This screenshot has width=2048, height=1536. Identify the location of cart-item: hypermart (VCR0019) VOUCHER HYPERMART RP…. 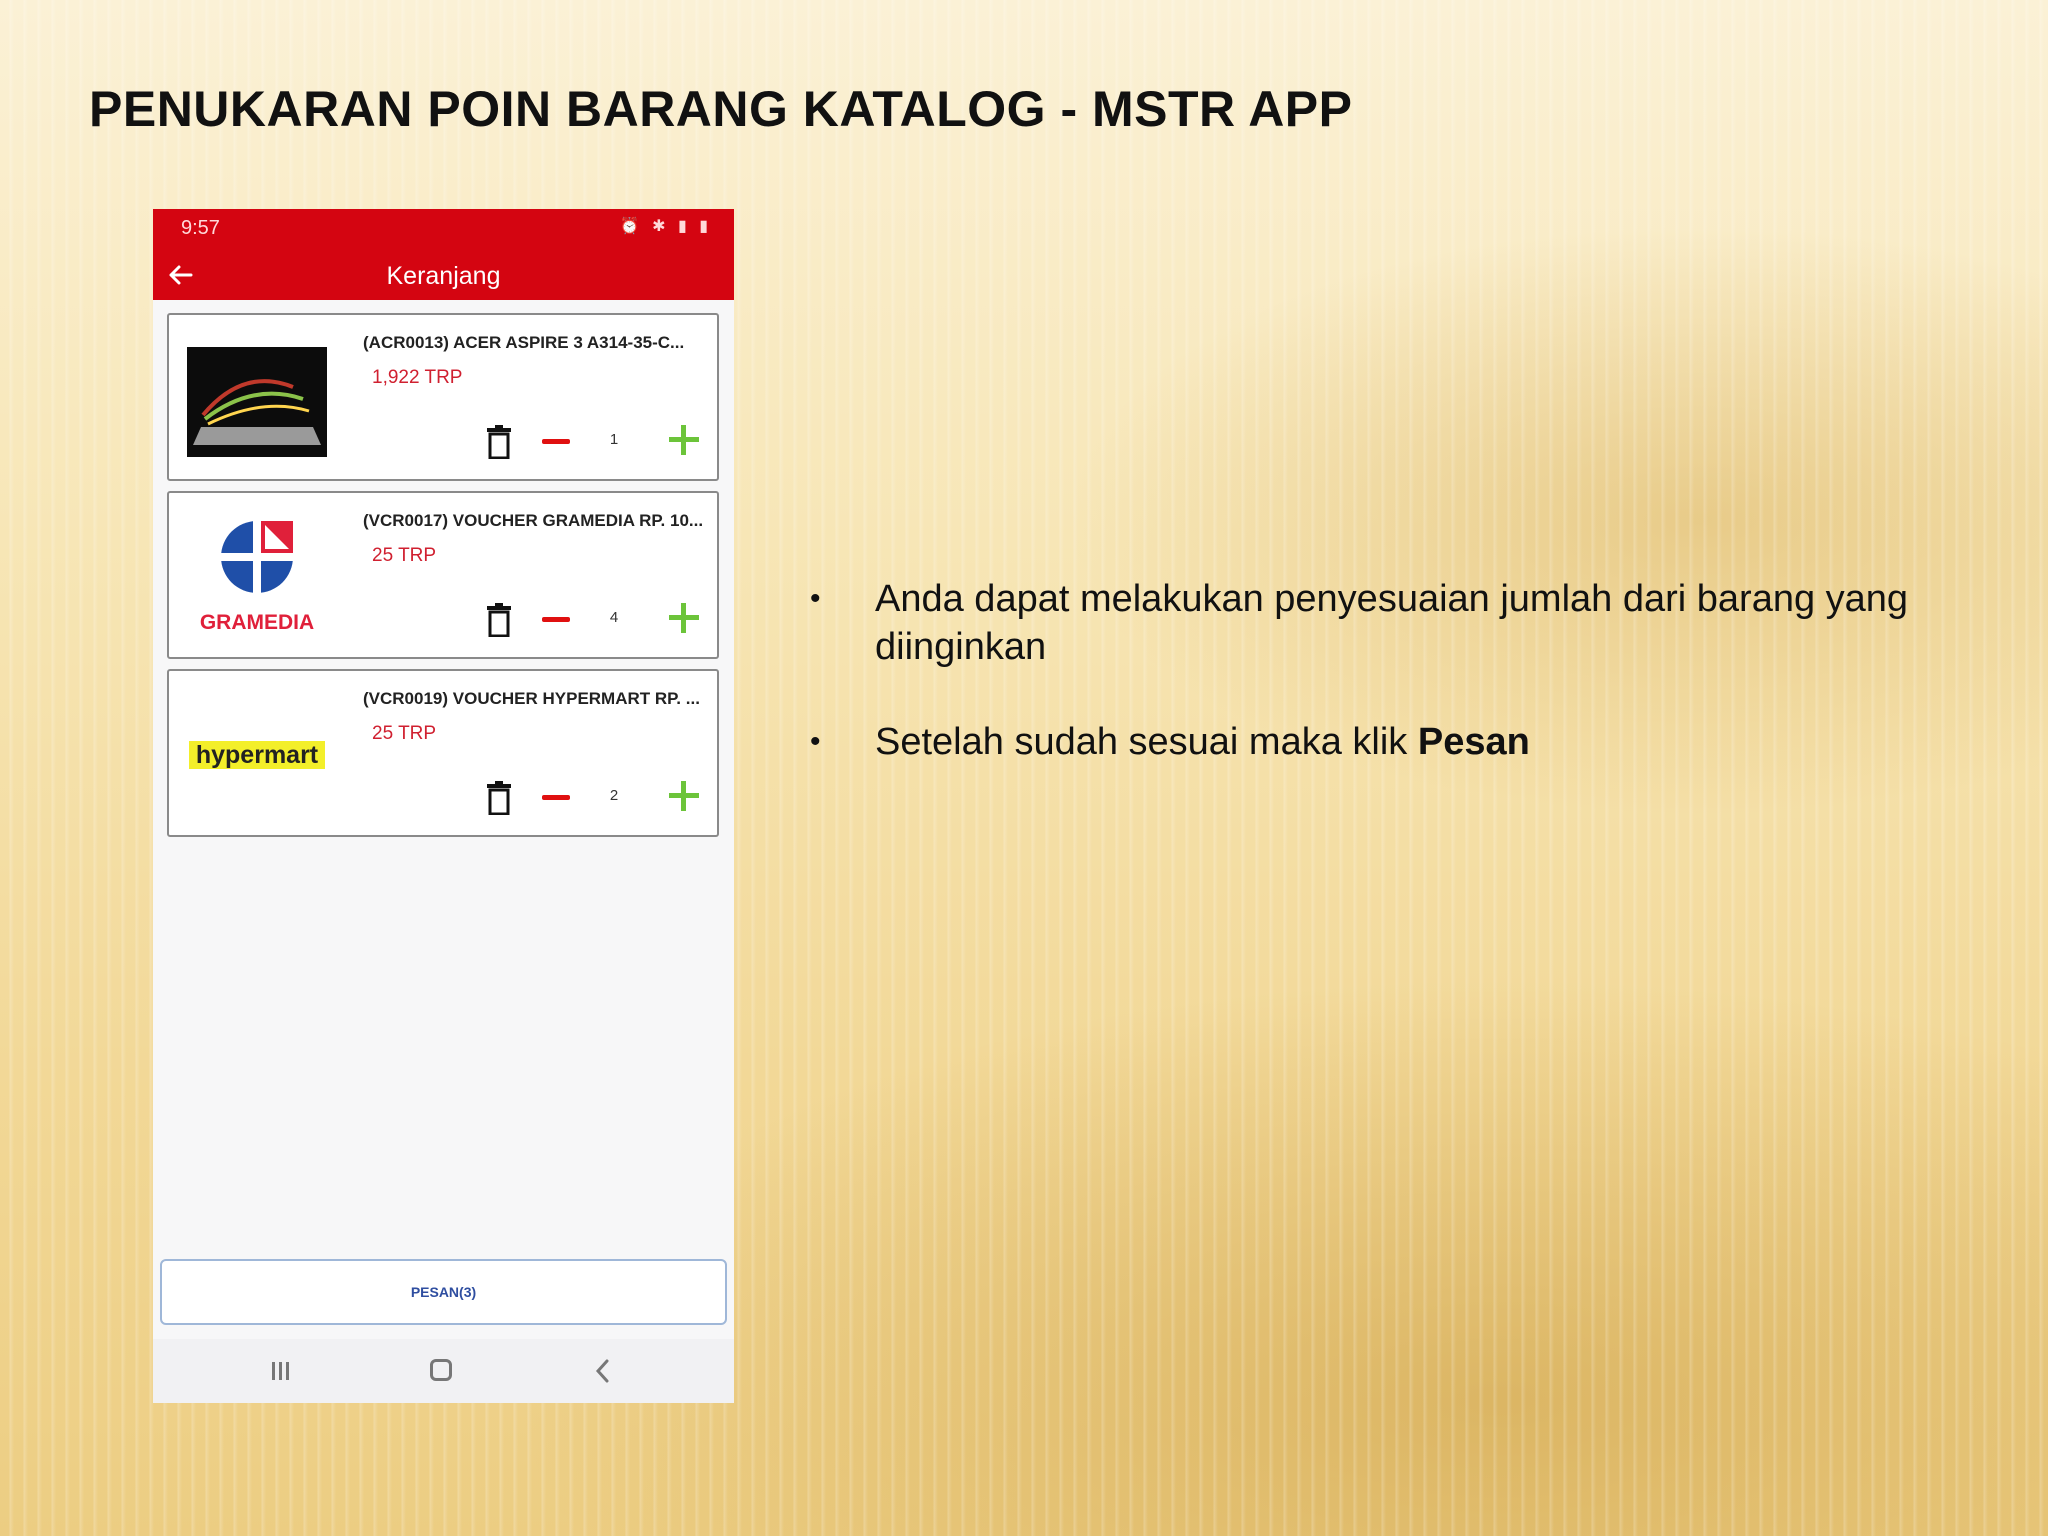
(443, 753).